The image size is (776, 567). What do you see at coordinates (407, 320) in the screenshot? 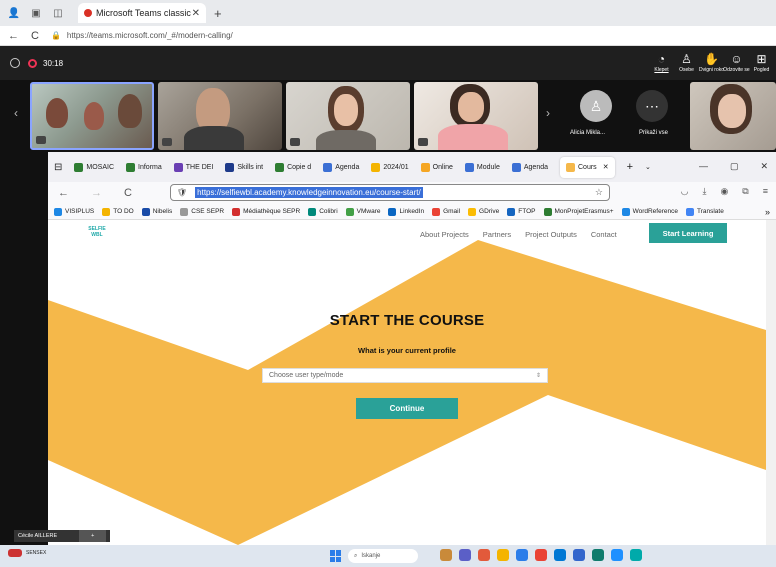
I see `page-title: START THE COURSE` at bounding box center [407, 320].